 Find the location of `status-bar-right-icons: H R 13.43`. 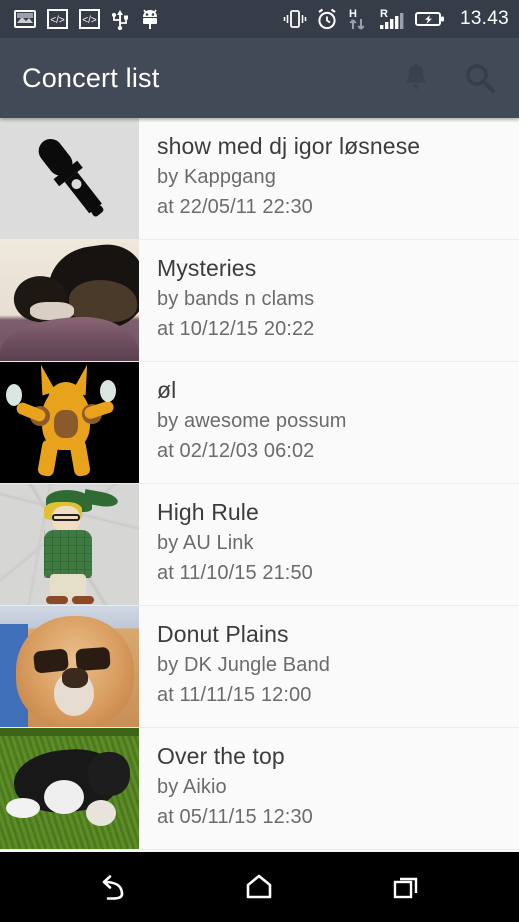

status-bar-right-icons: H R 13.43 is located at coordinates (396, 19).